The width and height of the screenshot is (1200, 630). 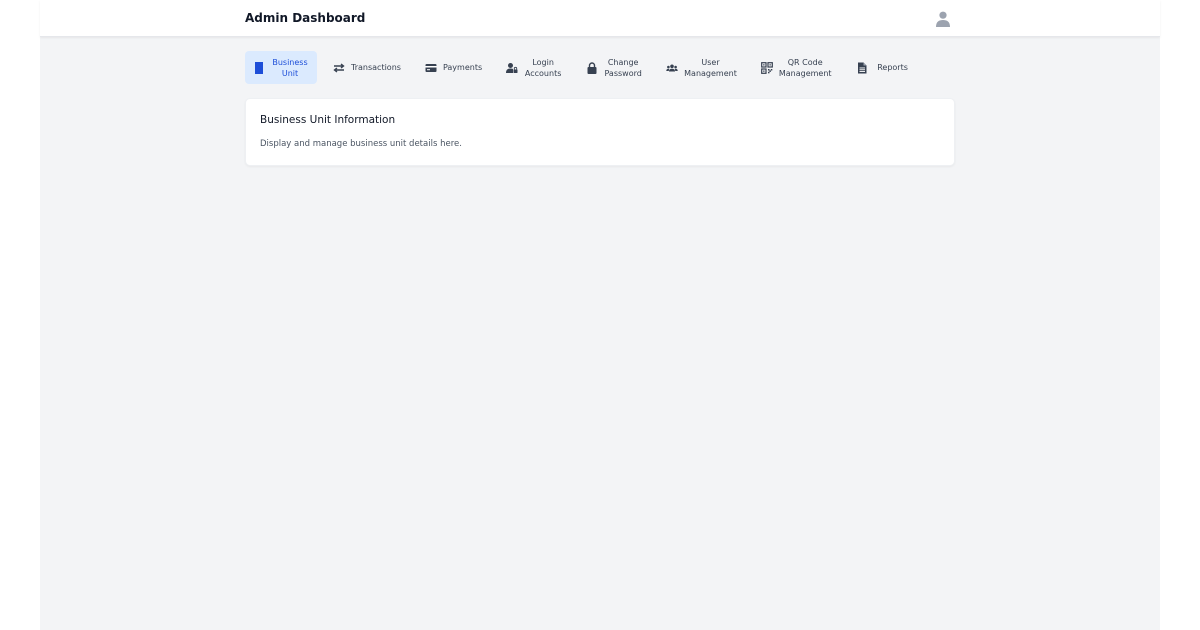 What do you see at coordinates (600, 18) in the screenshot?
I see `top-bar: Admin Dashboard` at bounding box center [600, 18].